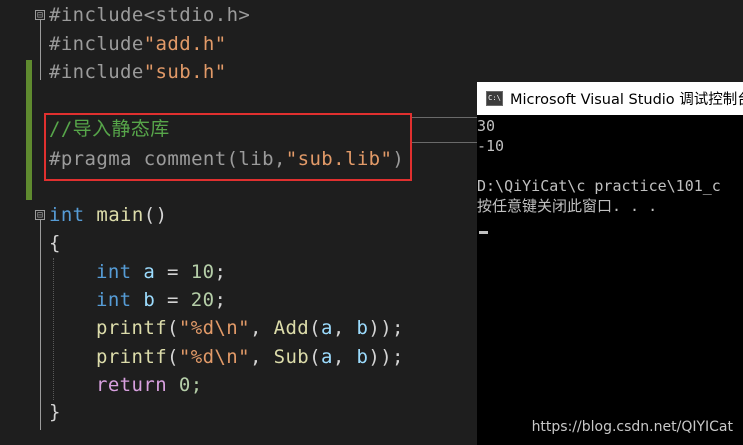 The height and width of the screenshot is (445, 743). Describe the element at coordinates (228, 147) in the screenshot. I see `highlight-box` at that location.